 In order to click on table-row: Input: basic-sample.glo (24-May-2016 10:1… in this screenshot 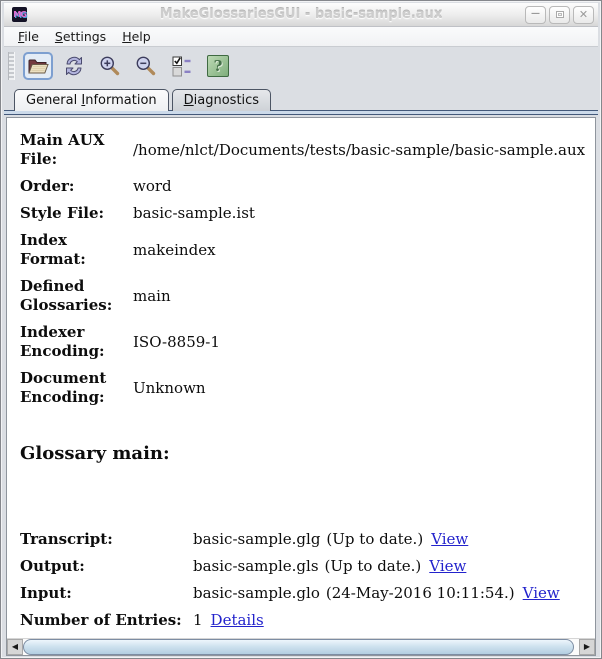, I will do `click(302, 593)`.